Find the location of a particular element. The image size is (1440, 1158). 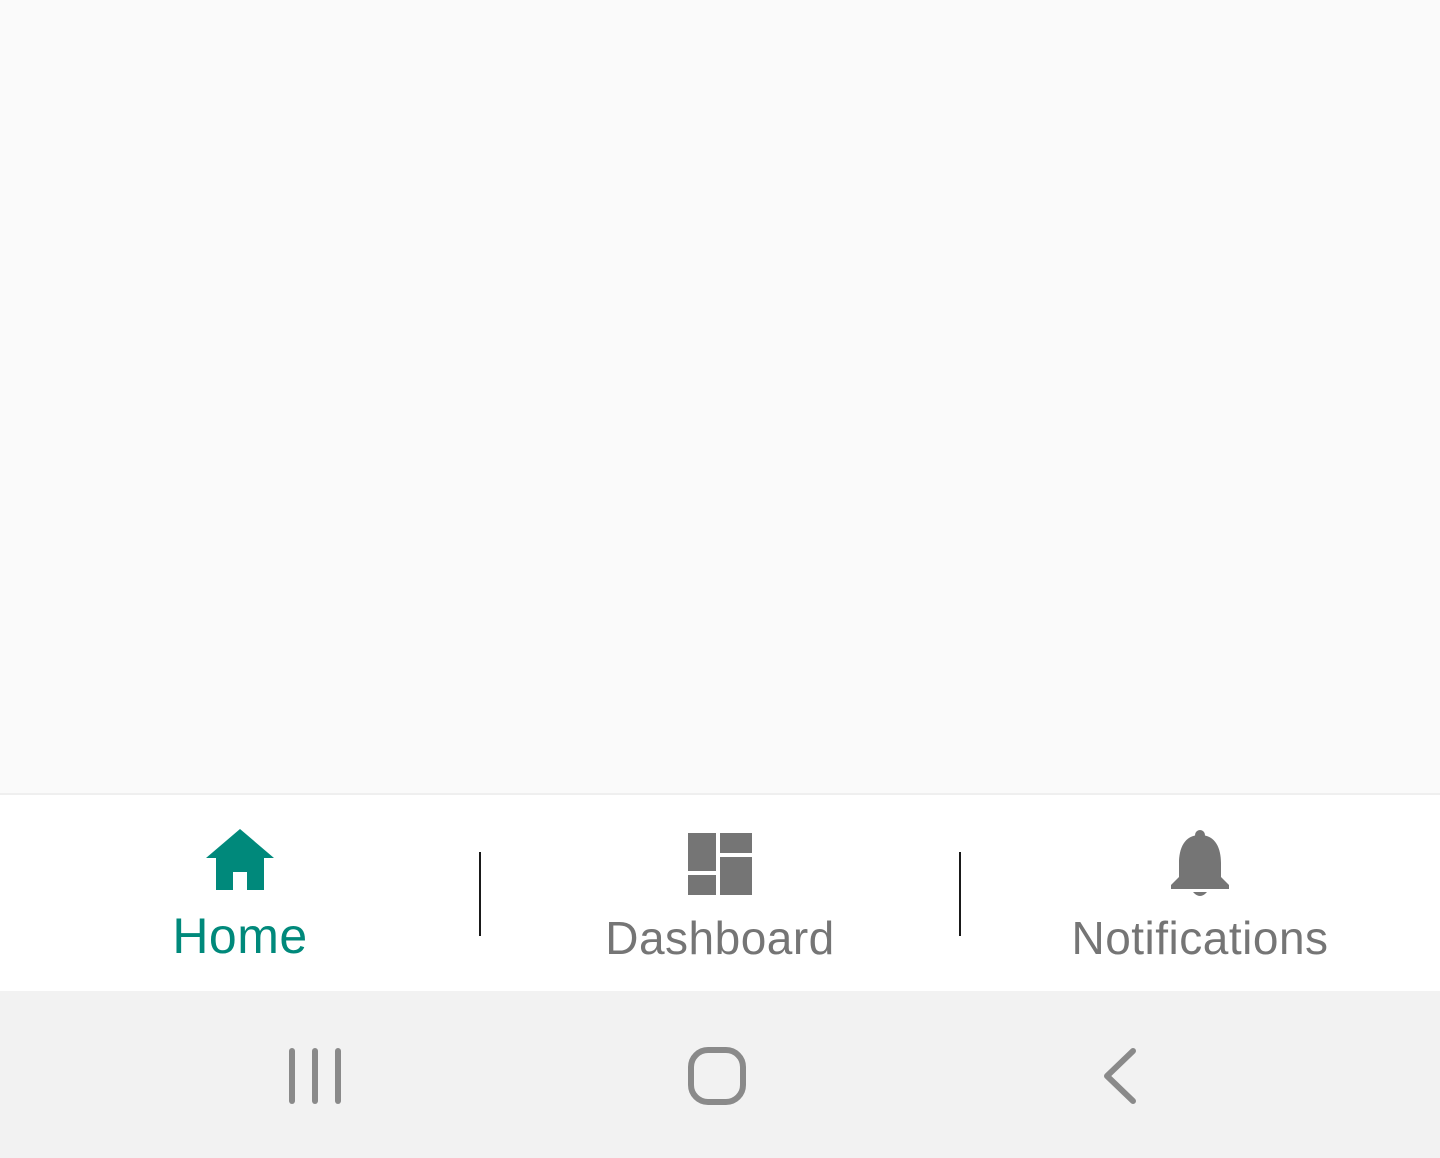

home-button-icon is located at coordinates (717, 1076).